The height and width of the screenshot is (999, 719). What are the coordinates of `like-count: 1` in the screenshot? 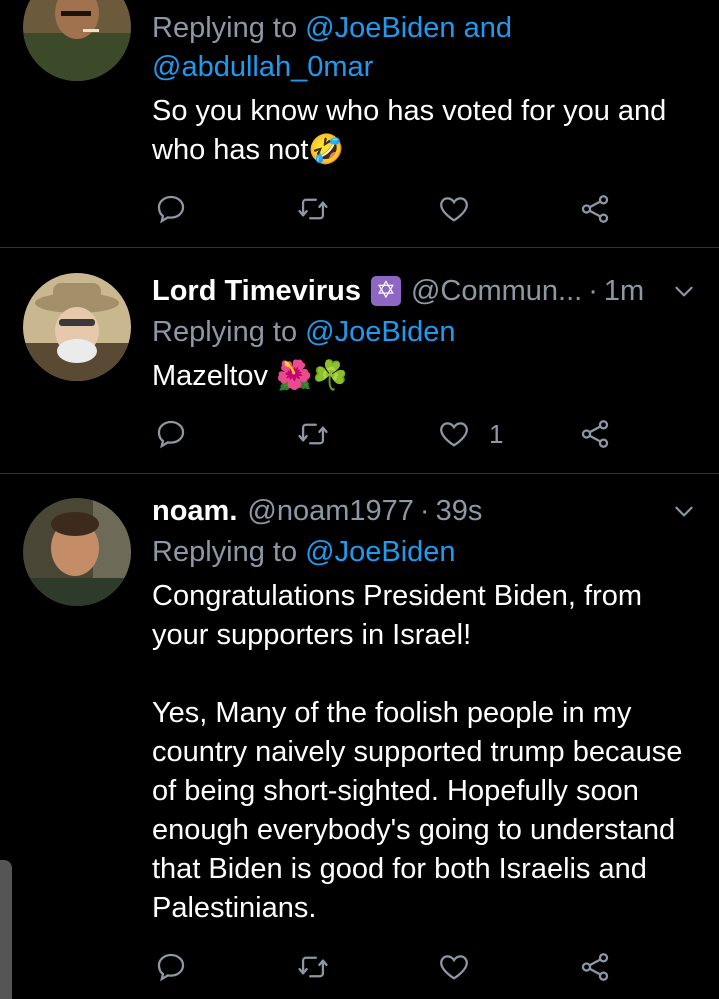 It's located at (496, 433).